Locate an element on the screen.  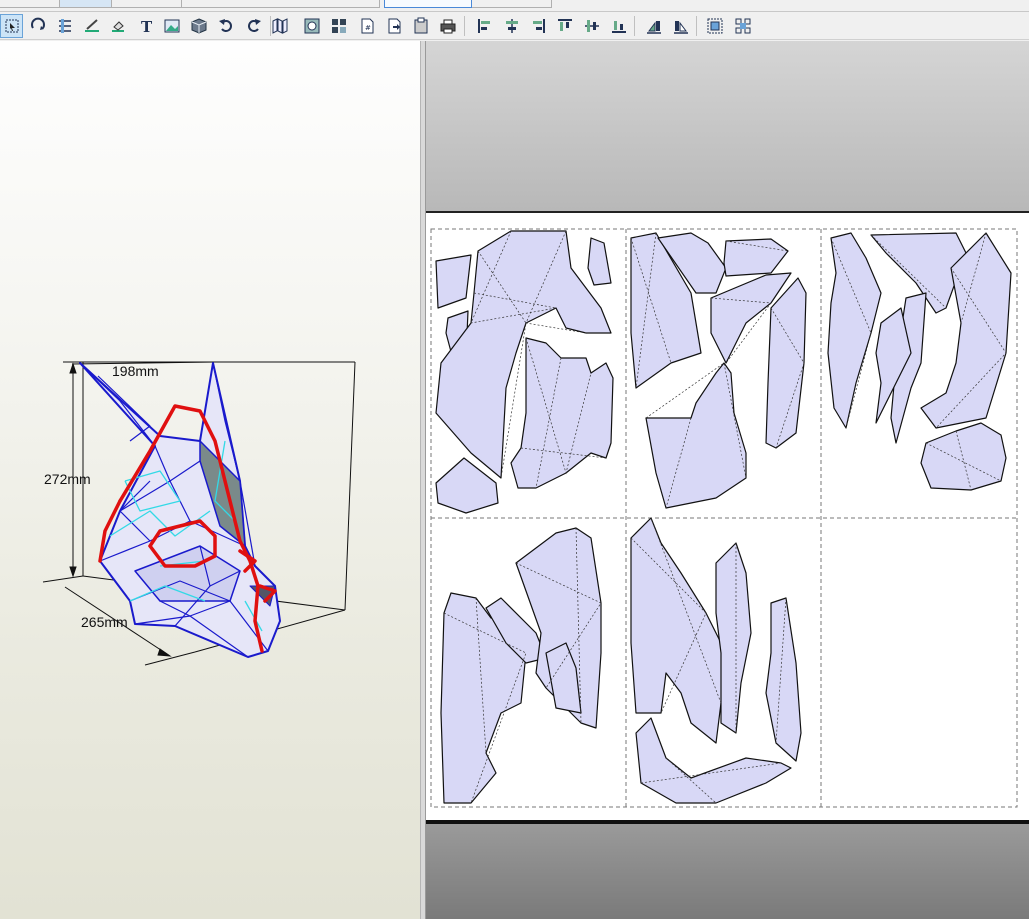
text-icon: T is located at coordinates (147, 26).